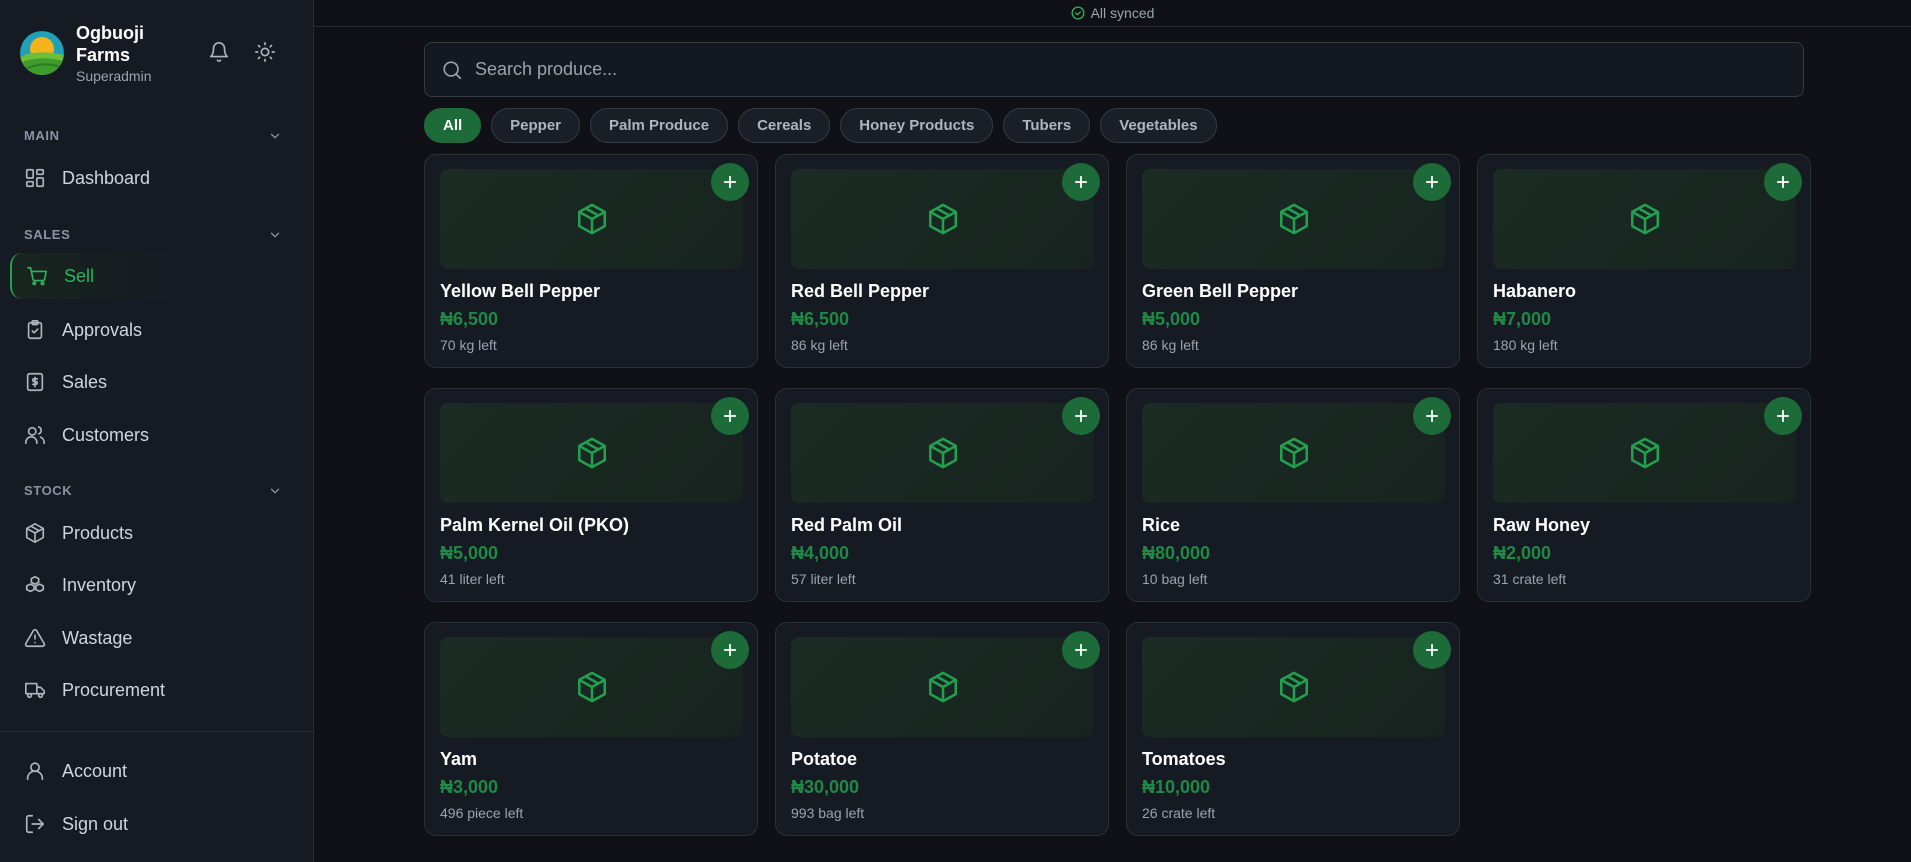 The height and width of the screenshot is (862, 1911). Describe the element at coordinates (110, 44) in the screenshot. I see `brand-name: Ogbuoji Farms` at that location.